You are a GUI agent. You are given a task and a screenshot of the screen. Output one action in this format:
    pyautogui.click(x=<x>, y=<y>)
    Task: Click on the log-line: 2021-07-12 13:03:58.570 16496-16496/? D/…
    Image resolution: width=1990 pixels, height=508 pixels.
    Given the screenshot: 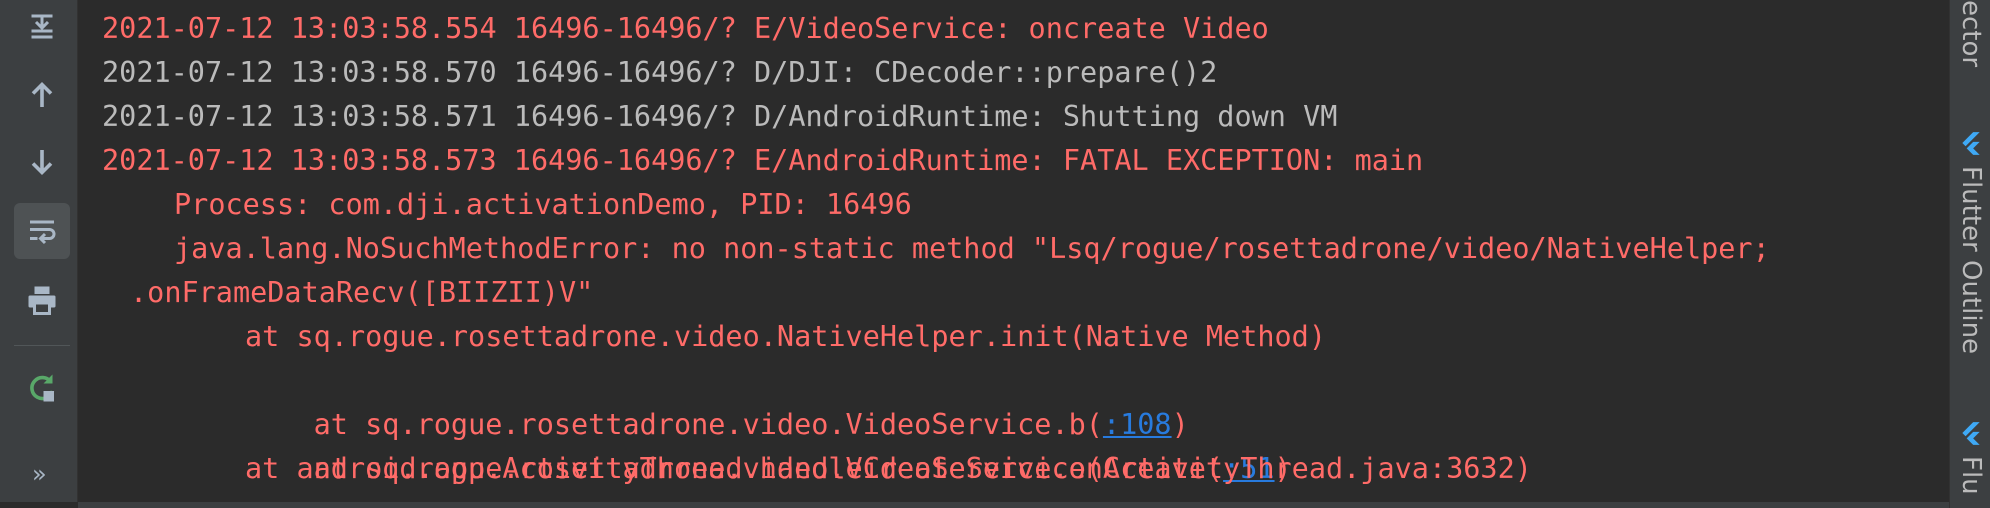 What is the action you would take?
    pyautogui.click(x=660, y=72)
    